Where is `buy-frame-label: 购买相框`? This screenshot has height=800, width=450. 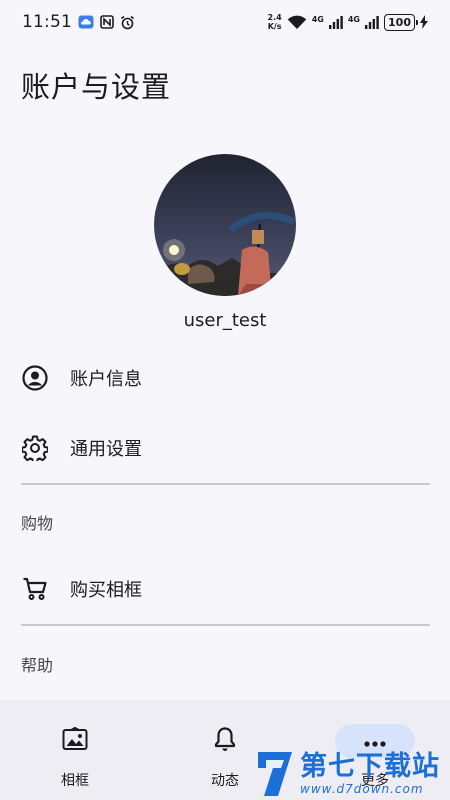 buy-frame-label: 购买相框 is located at coordinates (106, 590).